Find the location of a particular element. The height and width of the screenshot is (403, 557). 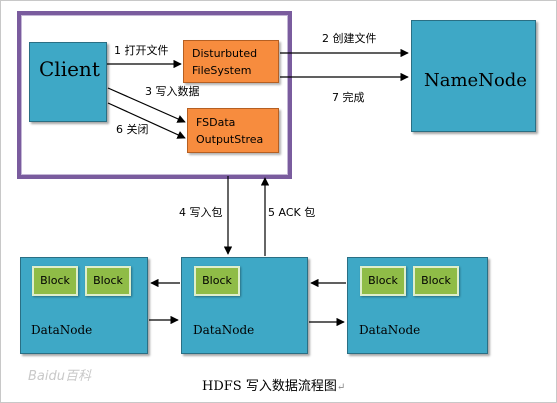

step-write-data-label: 3 写入数据 is located at coordinates (172, 91).